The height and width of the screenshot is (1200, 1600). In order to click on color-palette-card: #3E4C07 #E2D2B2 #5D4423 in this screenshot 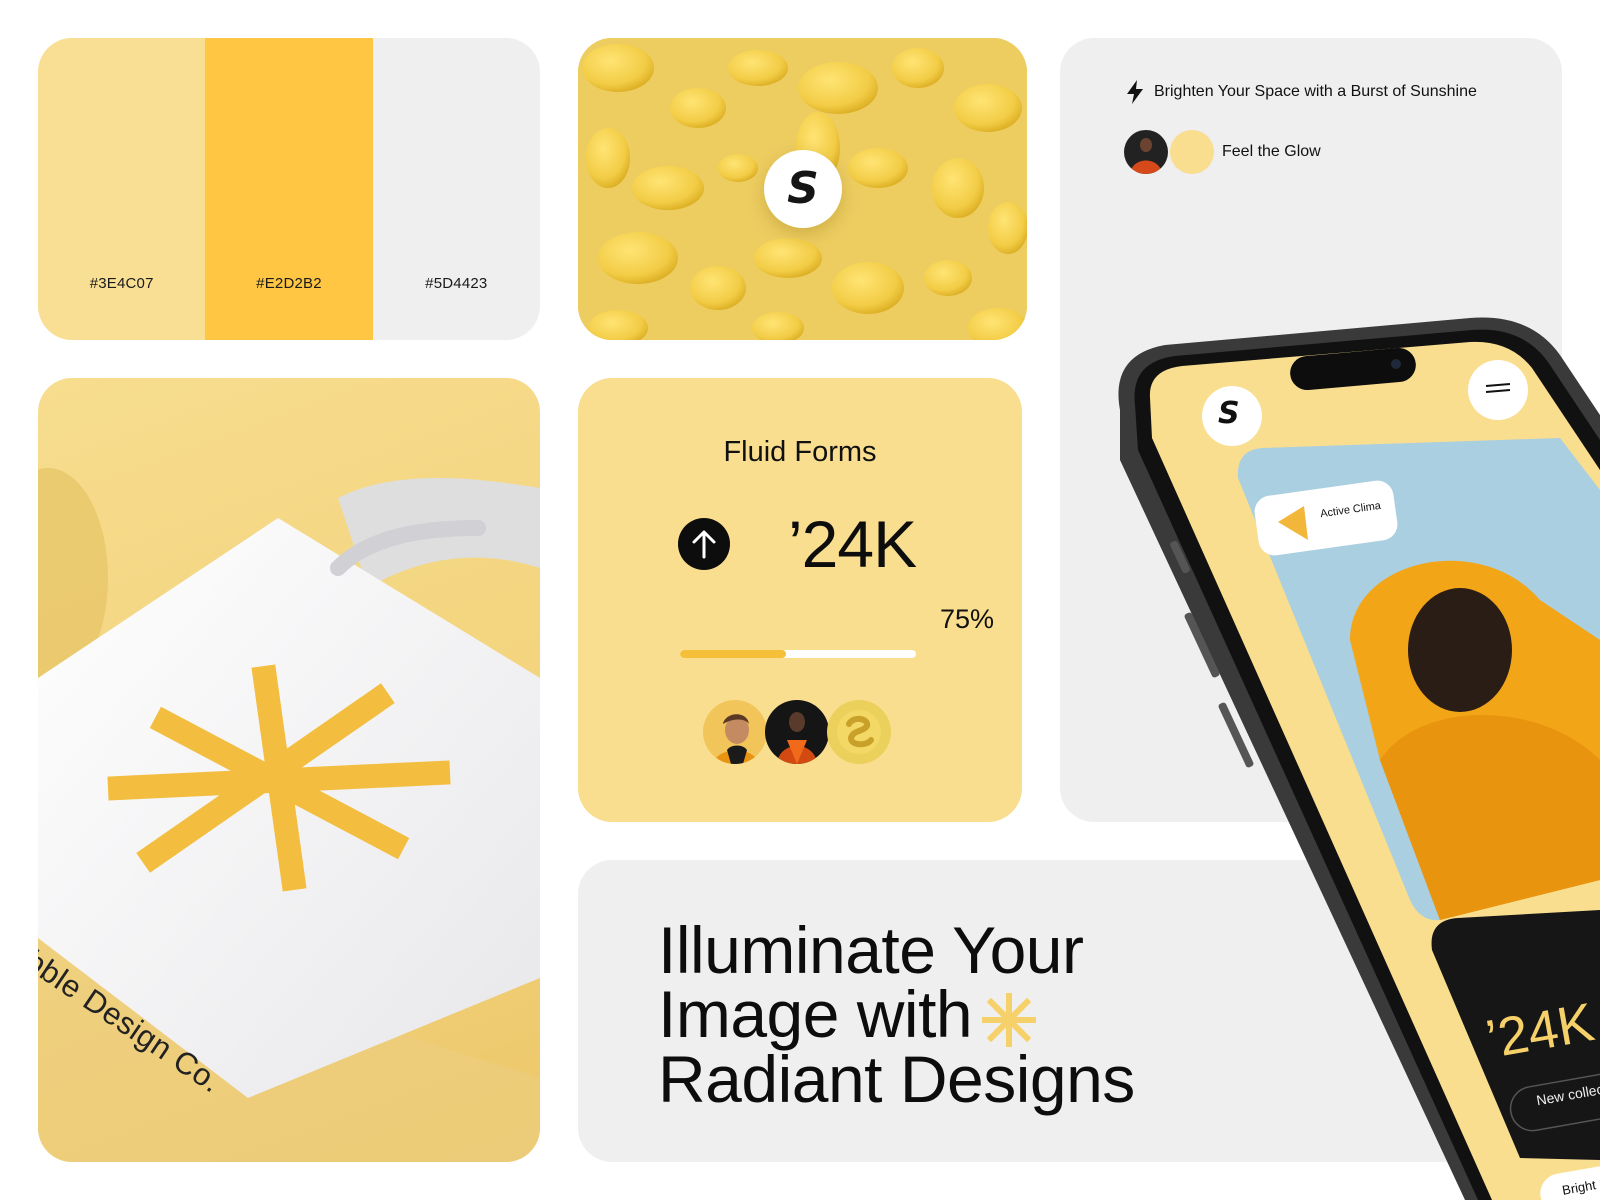, I will do `click(289, 189)`.